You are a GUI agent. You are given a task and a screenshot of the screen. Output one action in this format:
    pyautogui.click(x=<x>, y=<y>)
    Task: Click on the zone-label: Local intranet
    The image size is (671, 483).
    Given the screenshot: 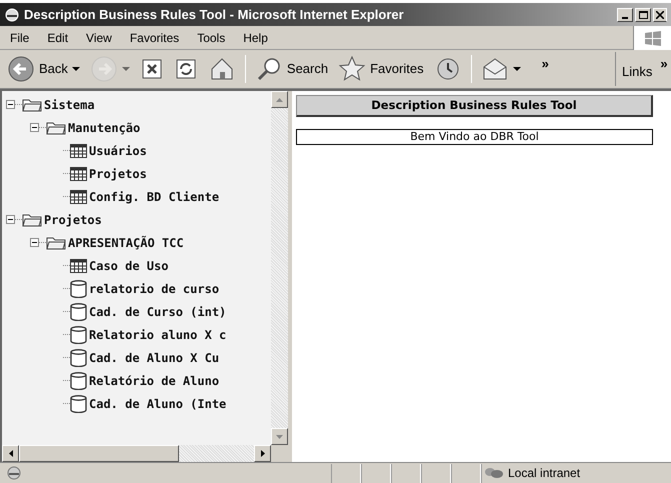 What is the action you would take?
    pyautogui.click(x=544, y=473)
    